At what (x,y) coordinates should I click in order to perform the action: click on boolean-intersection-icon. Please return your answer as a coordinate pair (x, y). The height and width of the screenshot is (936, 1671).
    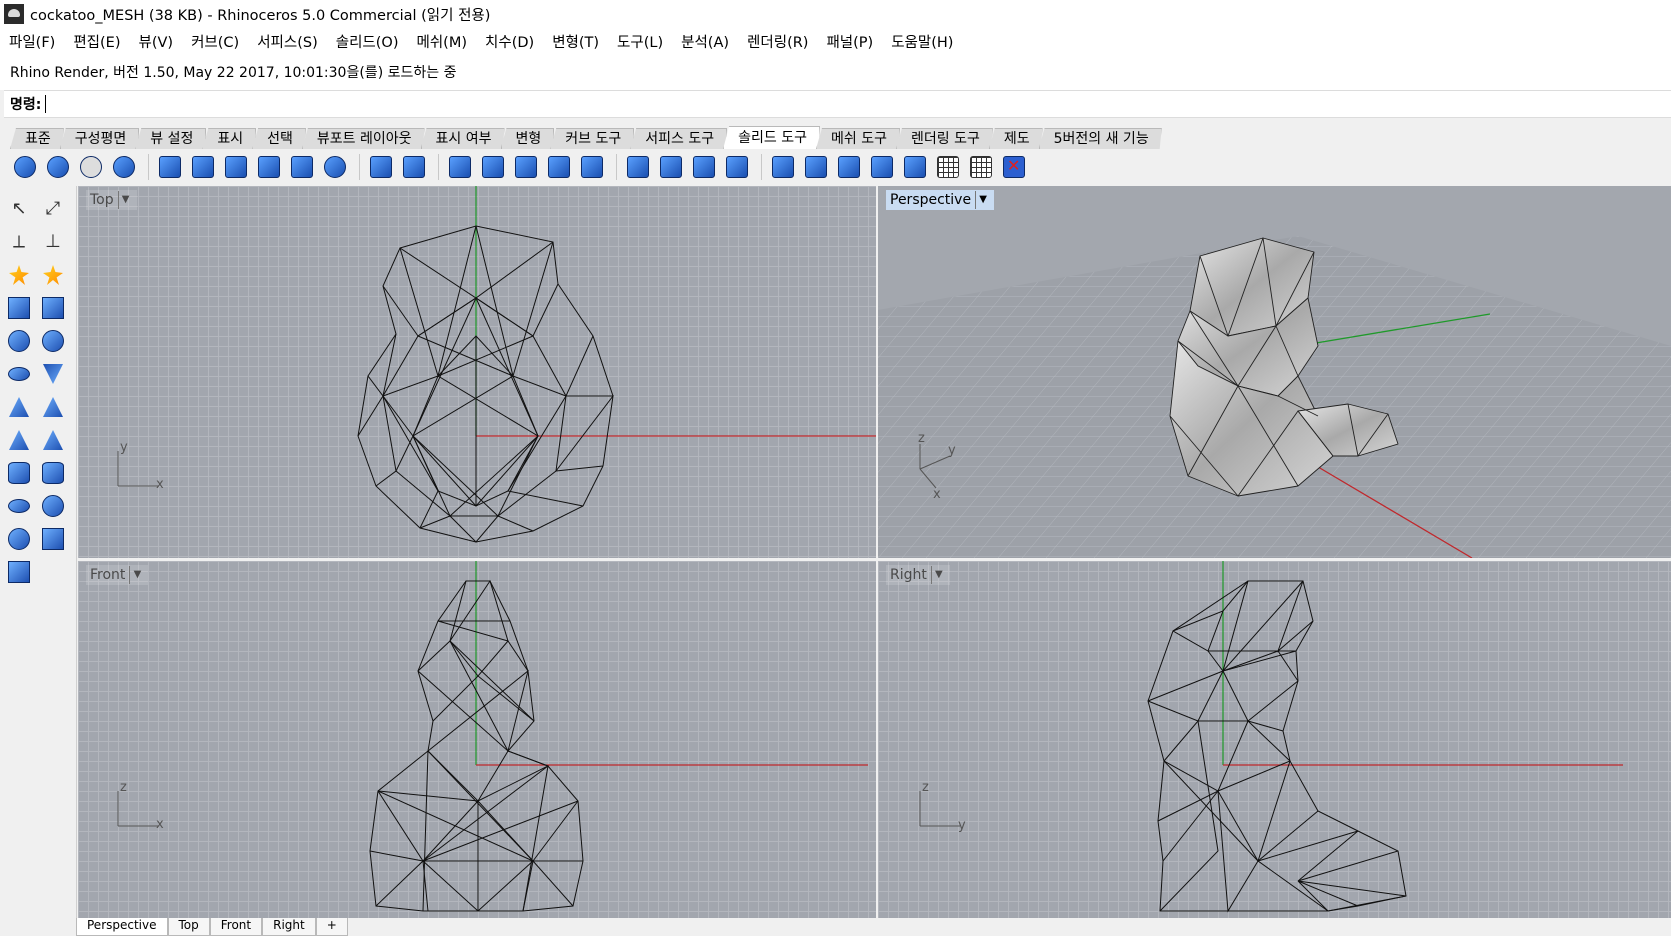
    Looking at the image, I should click on (91, 167).